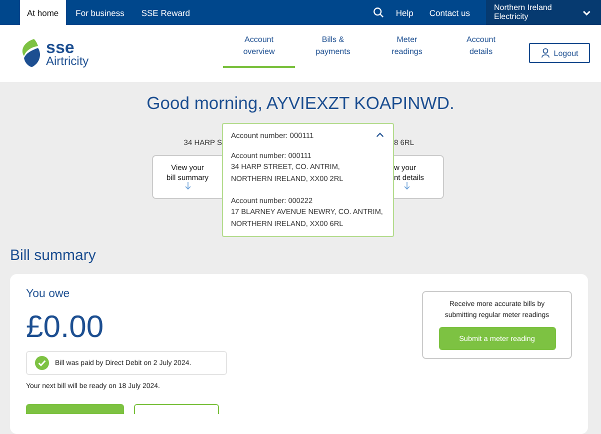 The image size is (601, 434). Describe the element at coordinates (42, 363) in the screenshot. I see `check-icon` at that location.